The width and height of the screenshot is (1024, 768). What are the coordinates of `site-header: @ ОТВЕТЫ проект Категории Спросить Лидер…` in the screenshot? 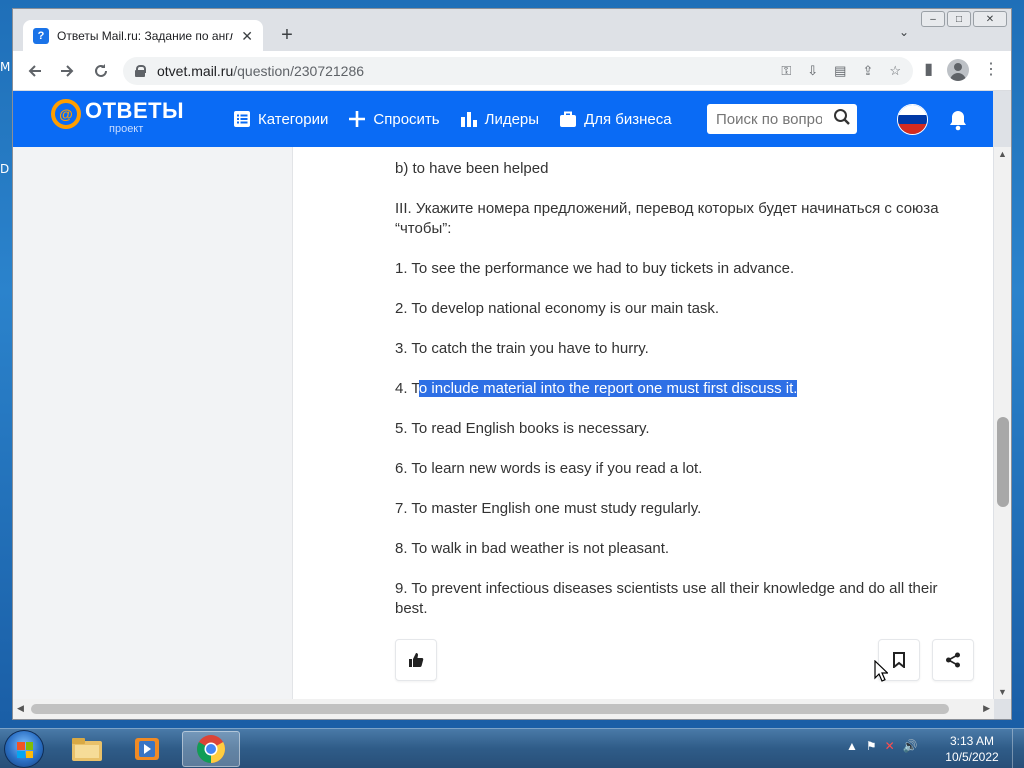 It's located at (503, 119).